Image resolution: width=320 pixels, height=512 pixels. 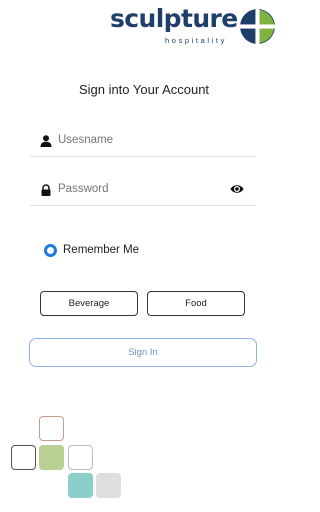 What do you see at coordinates (257, 26) in the screenshot?
I see `sculpture-logo-mark-icon` at bounding box center [257, 26].